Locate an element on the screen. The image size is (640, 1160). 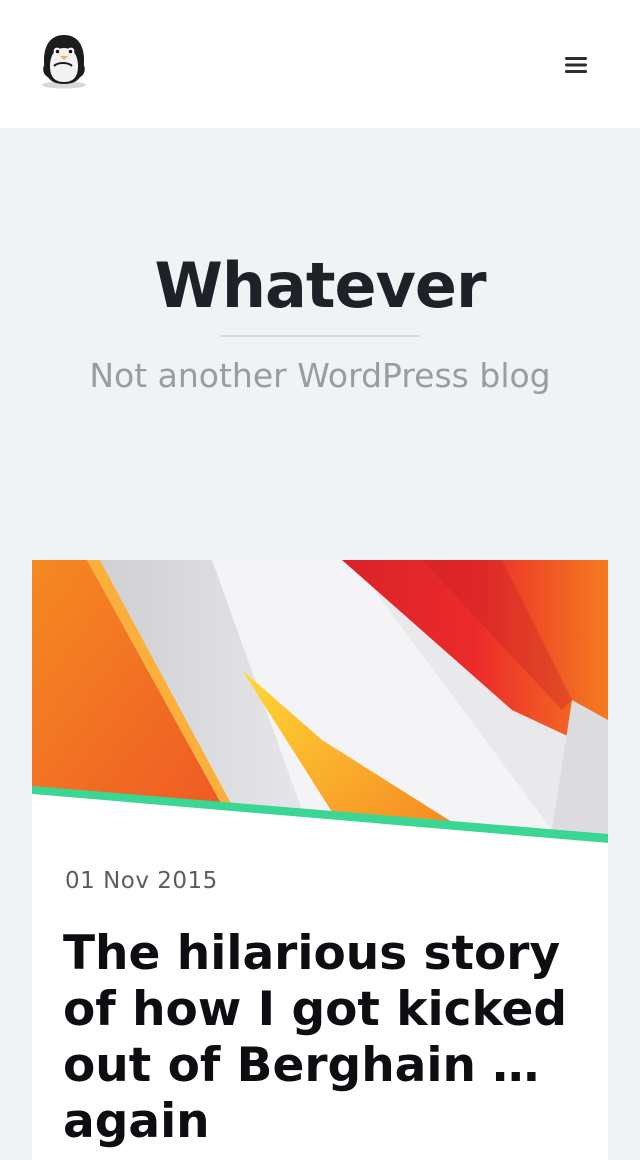
site-header is located at coordinates (320, 64).